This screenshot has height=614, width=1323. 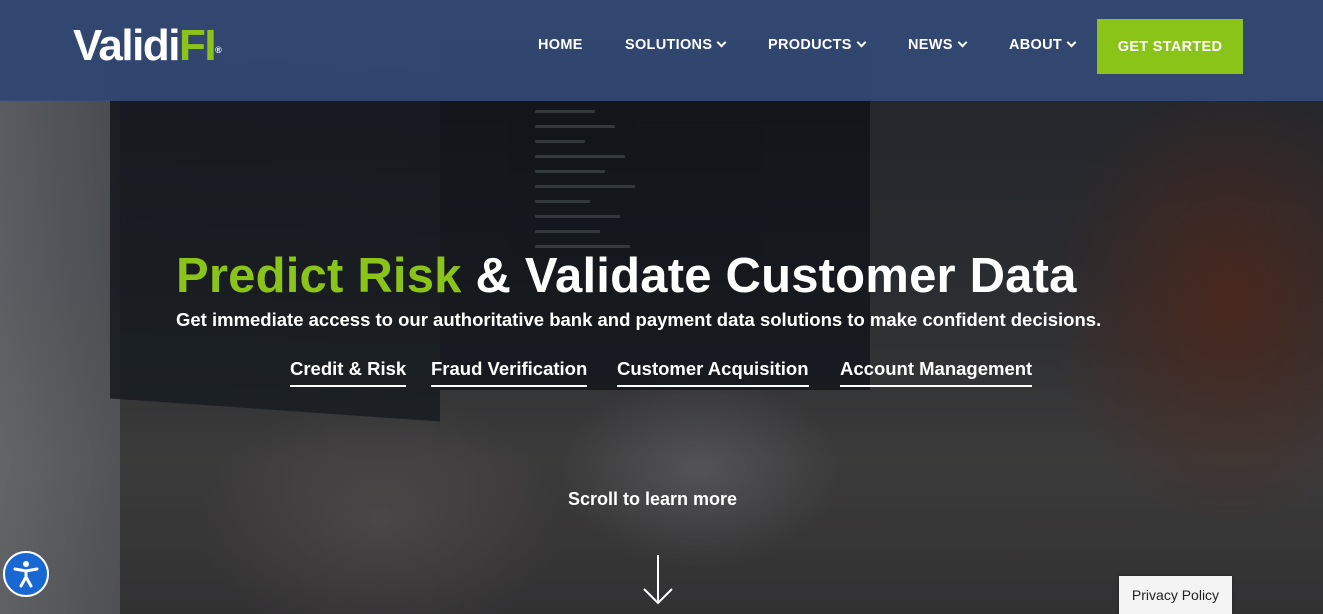 What do you see at coordinates (560, 45) in the screenshot?
I see `nav-item-home: HOME` at bounding box center [560, 45].